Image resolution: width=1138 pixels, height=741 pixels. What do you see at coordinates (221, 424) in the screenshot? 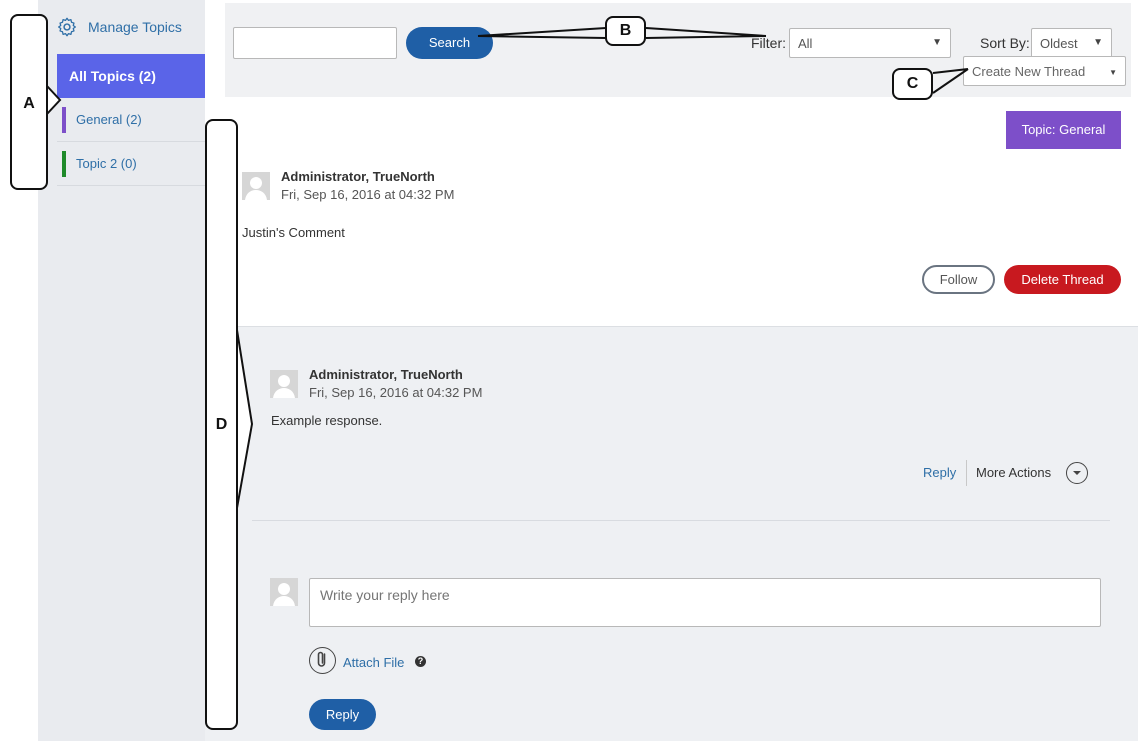
I see `annotation-d: D` at bounding box center [221, 424].